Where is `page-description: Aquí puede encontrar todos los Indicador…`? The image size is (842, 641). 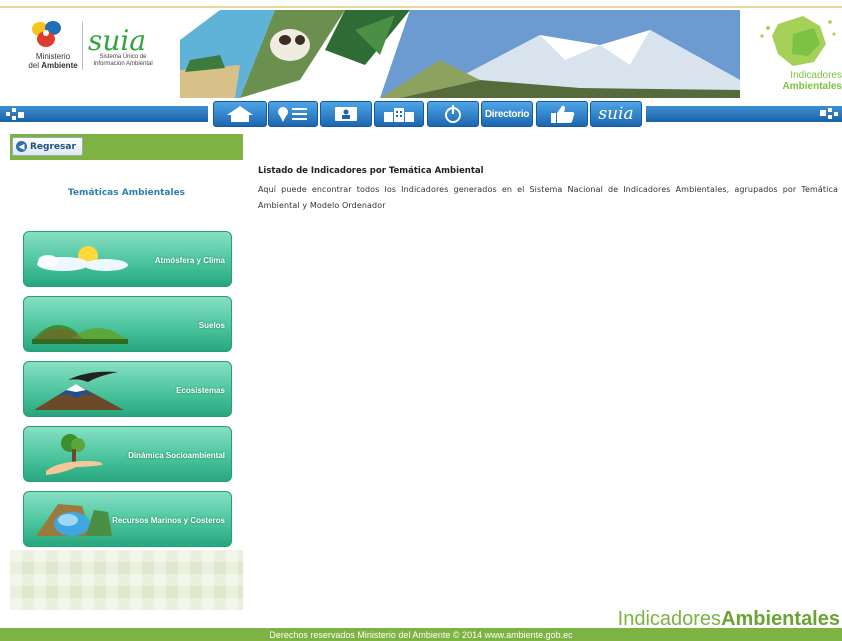 page-description: Aquí puede encontrar todos los Indicador… is located at coordinates (548, 197).